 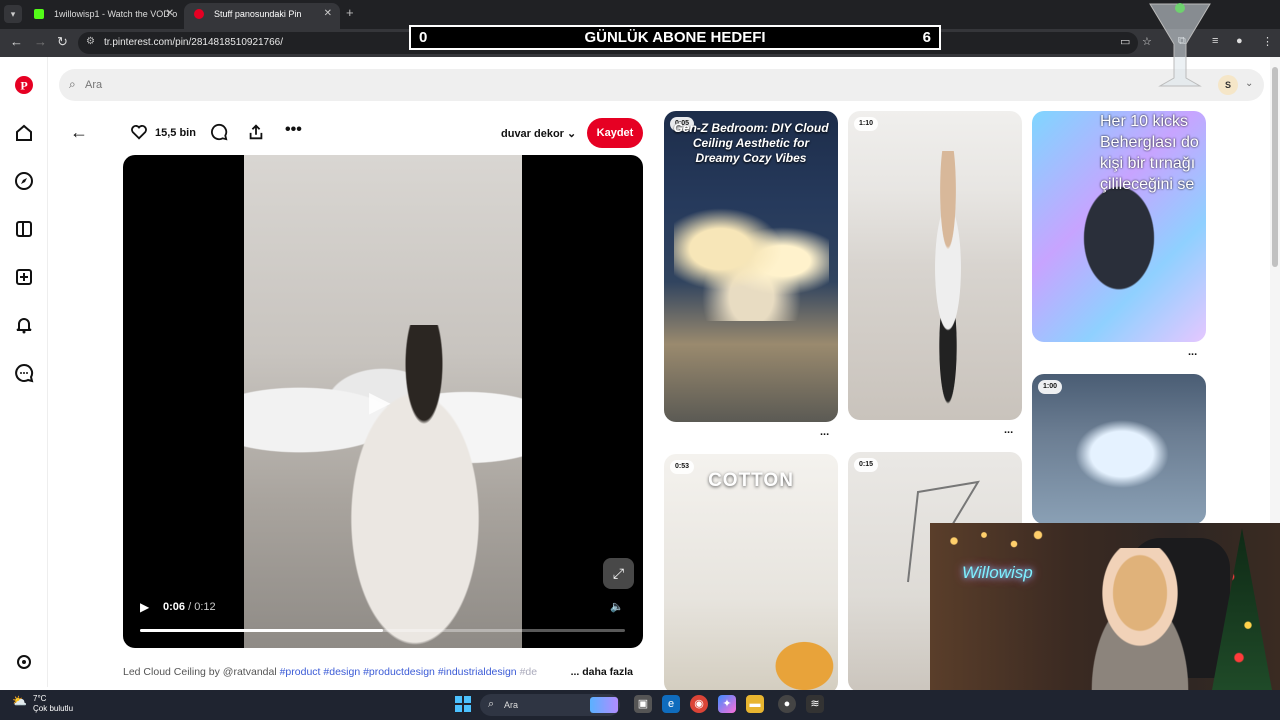 I want to click on notifications-bell-icon, so click(x=24, y=325).